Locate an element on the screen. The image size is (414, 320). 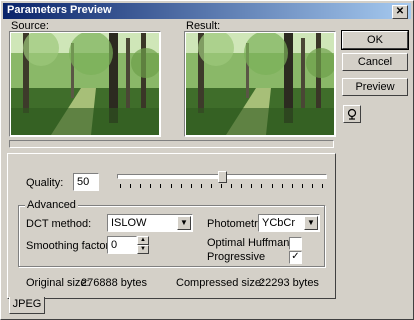
dct-method-value: ISLOW is located at coordinates (129, 223).